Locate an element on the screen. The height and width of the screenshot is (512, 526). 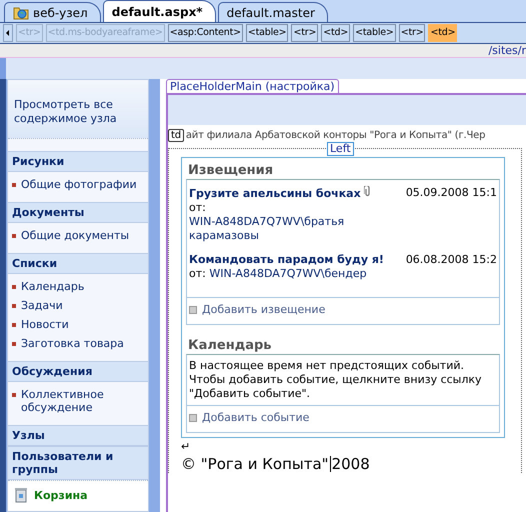
recycle-bin-link: Корзина is located at coordinates (61, 495).